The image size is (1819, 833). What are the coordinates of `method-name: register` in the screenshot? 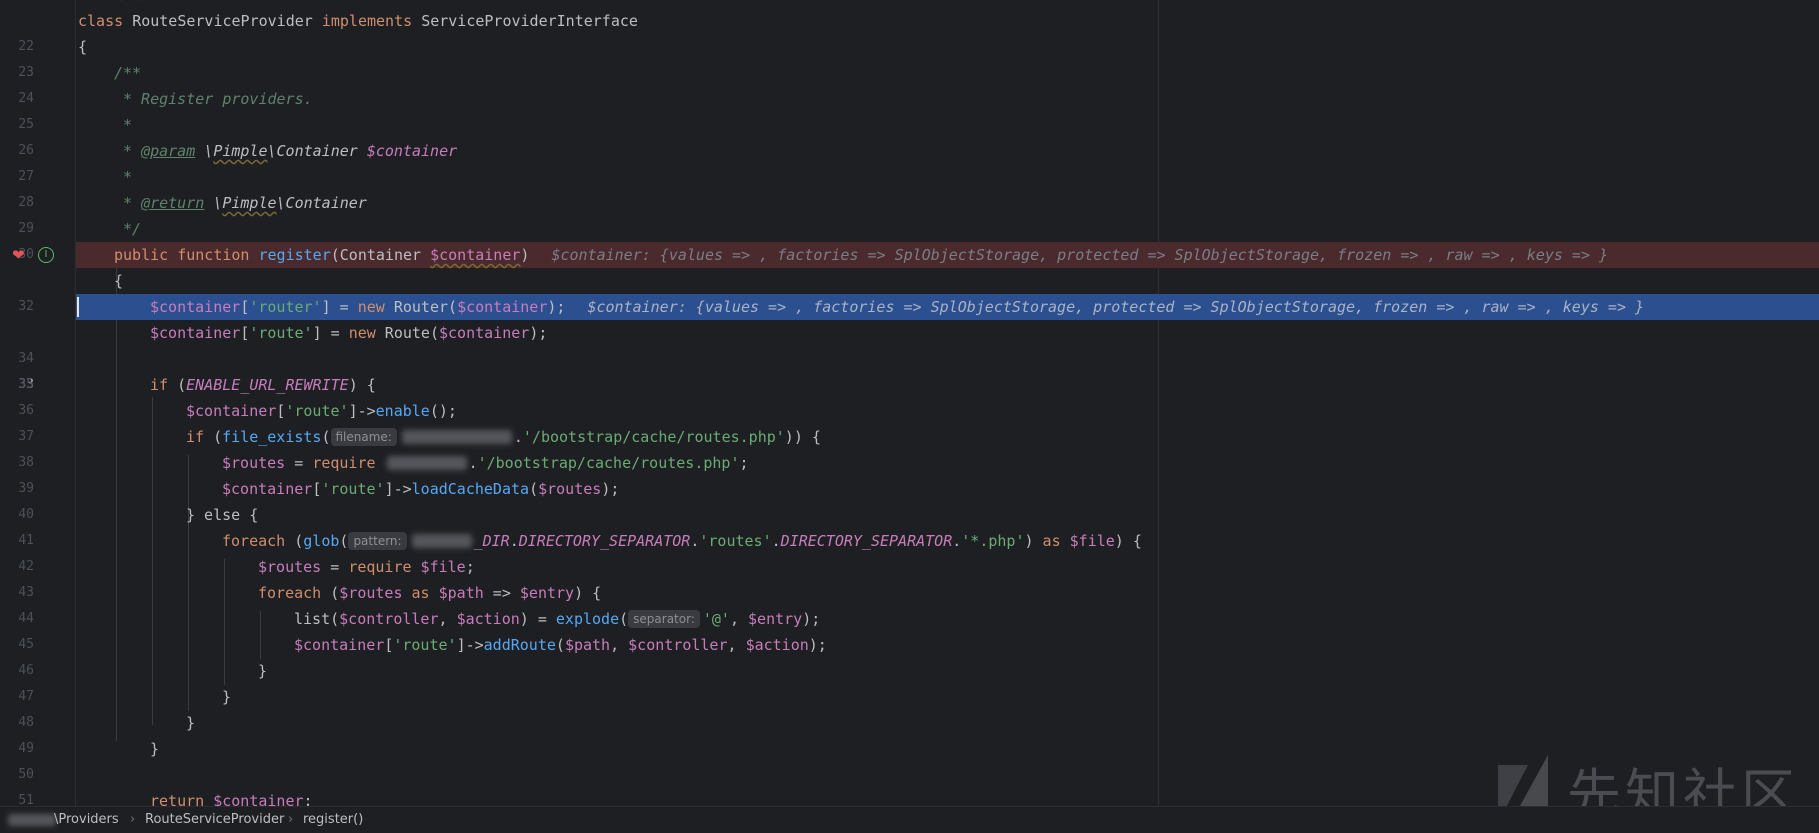 It's located at (295, 255).